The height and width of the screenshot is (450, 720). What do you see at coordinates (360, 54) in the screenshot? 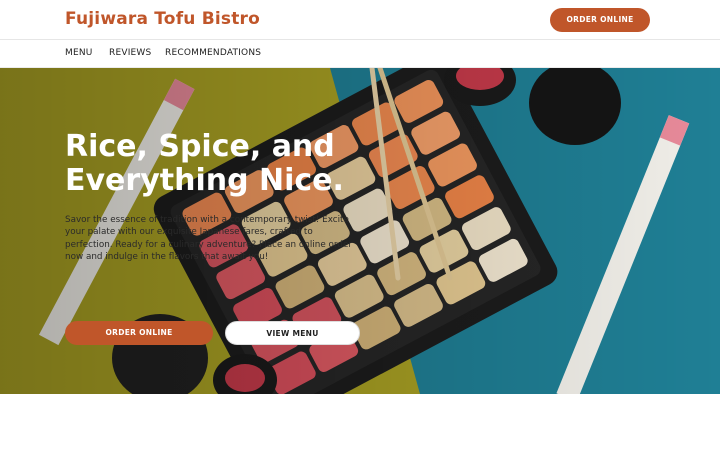
I see `main-nav: MENU REVIEWS RECOMMENDATIONS` at bounding box center [360, 54].